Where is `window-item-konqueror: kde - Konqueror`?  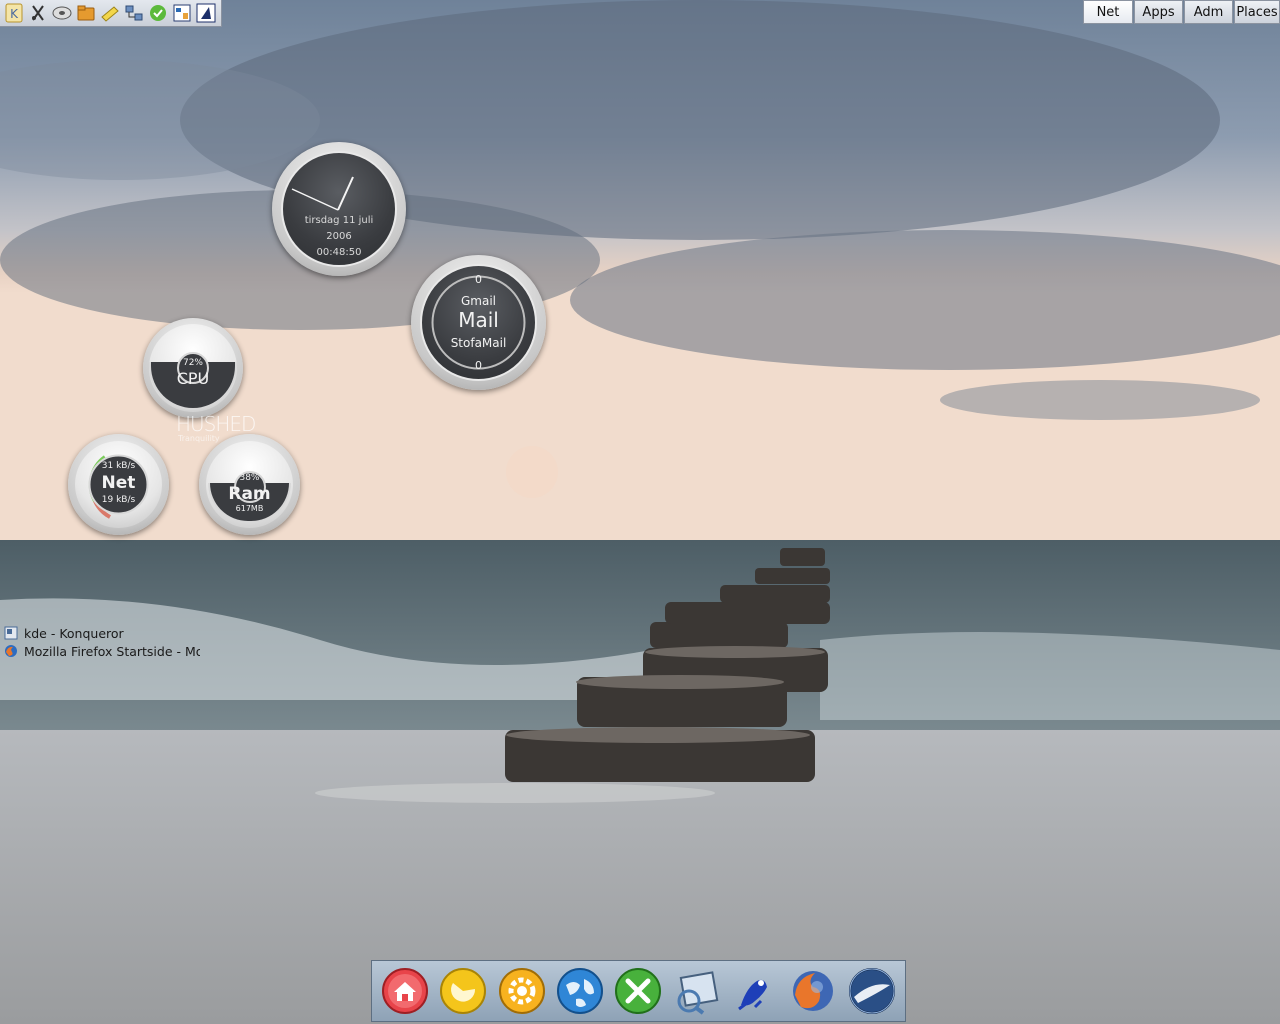
window-item-konqueror: kde - Konqueror is located at coordinates (102, 633).